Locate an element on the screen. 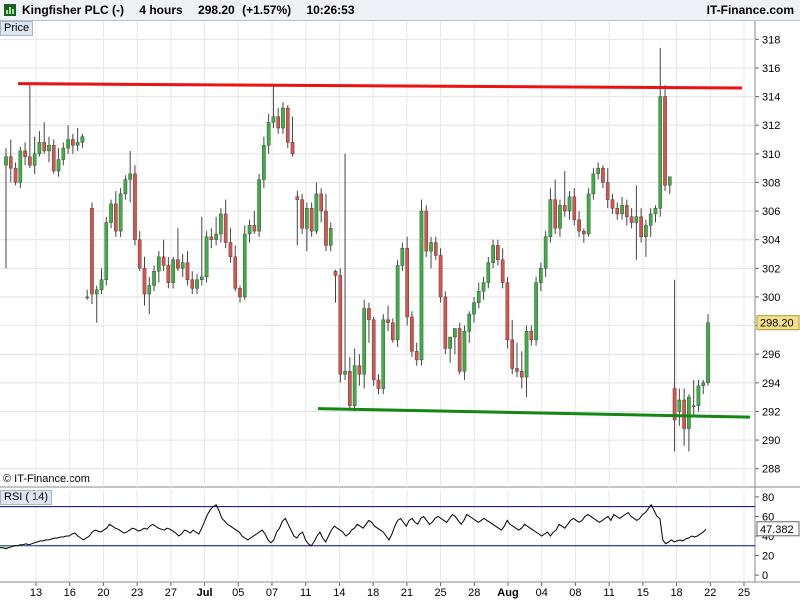  time-tick-label: 14 is located at coordinates (339, 593).